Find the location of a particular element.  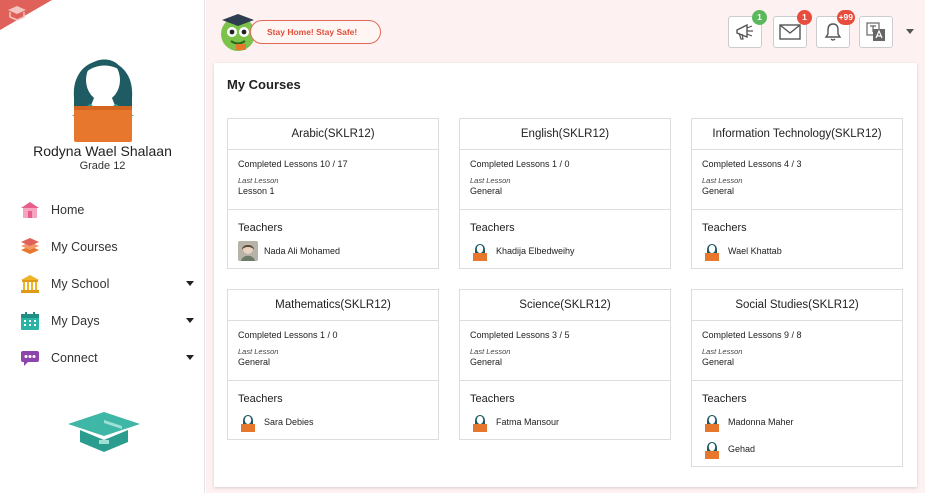

megaphone-icon is located at coordinates (744, 31).